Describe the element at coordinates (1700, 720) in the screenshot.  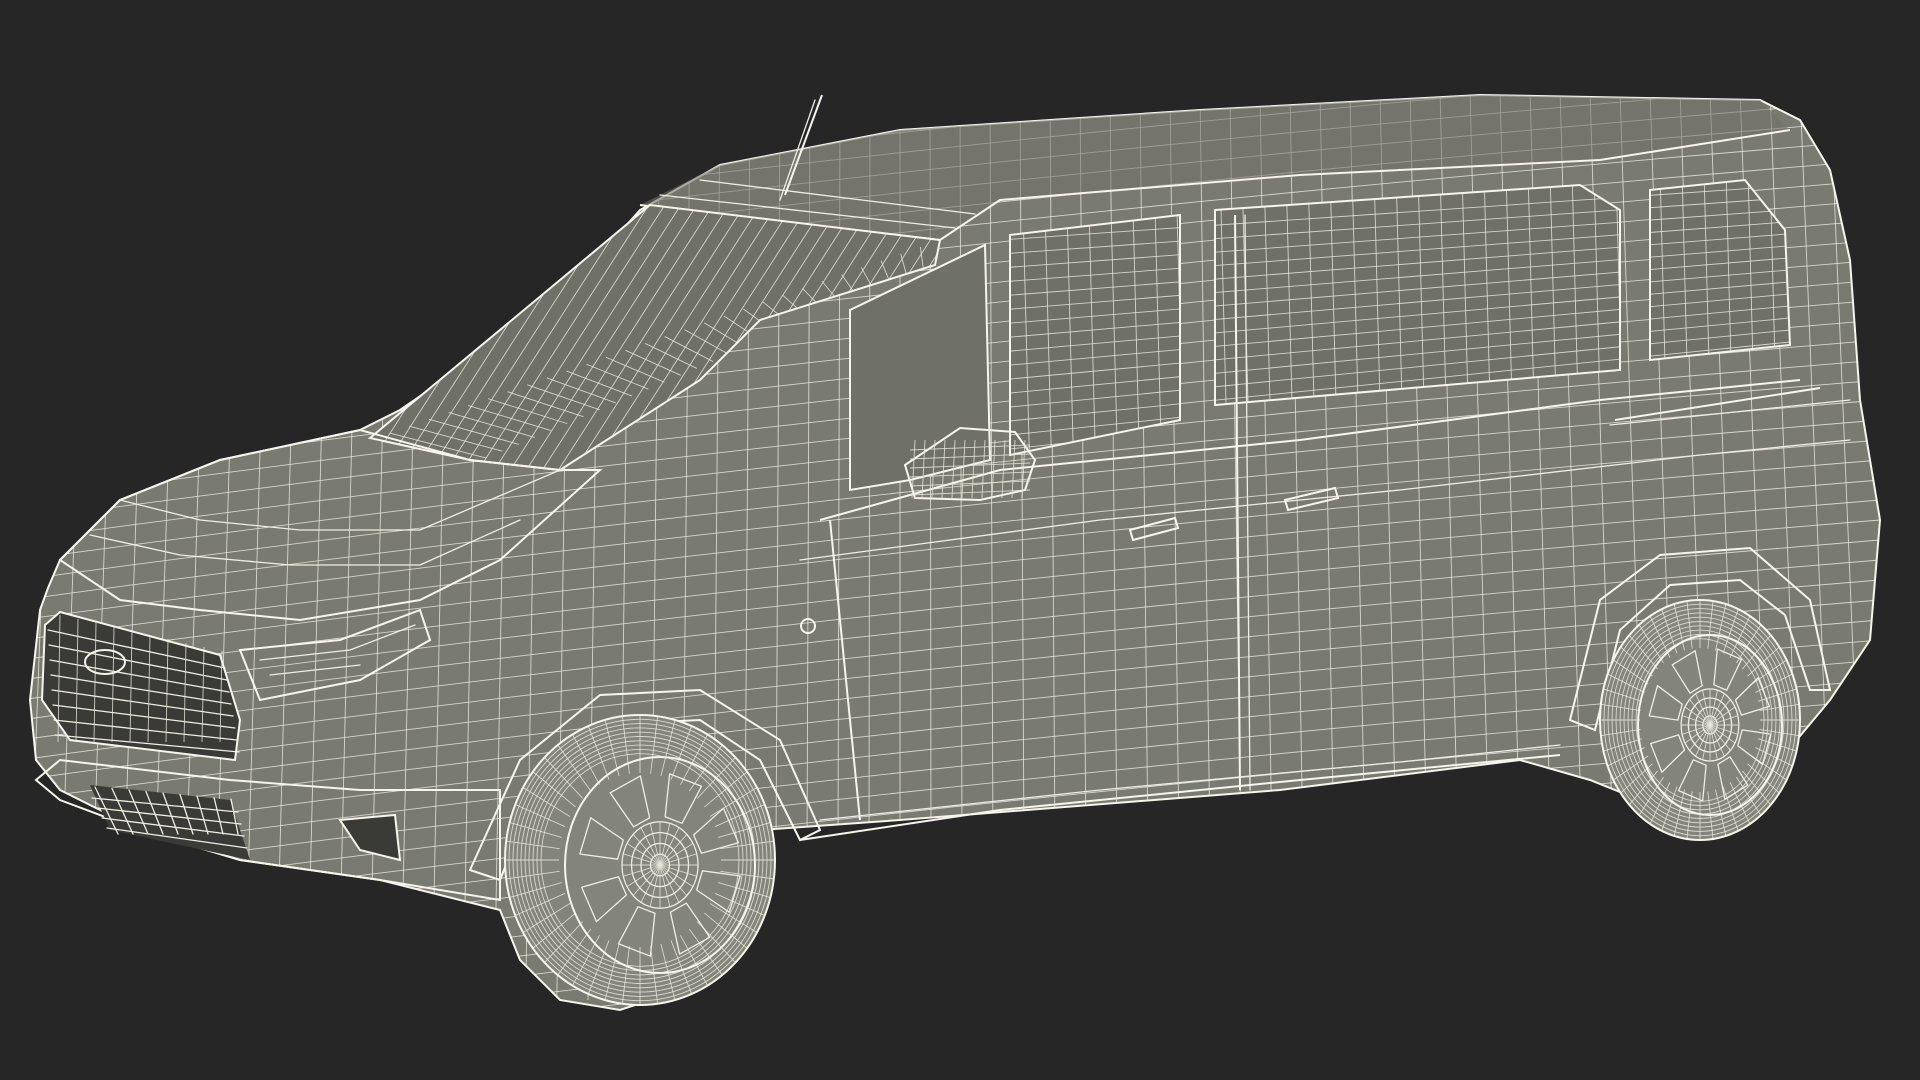
I see `rear-wheel` at that location.